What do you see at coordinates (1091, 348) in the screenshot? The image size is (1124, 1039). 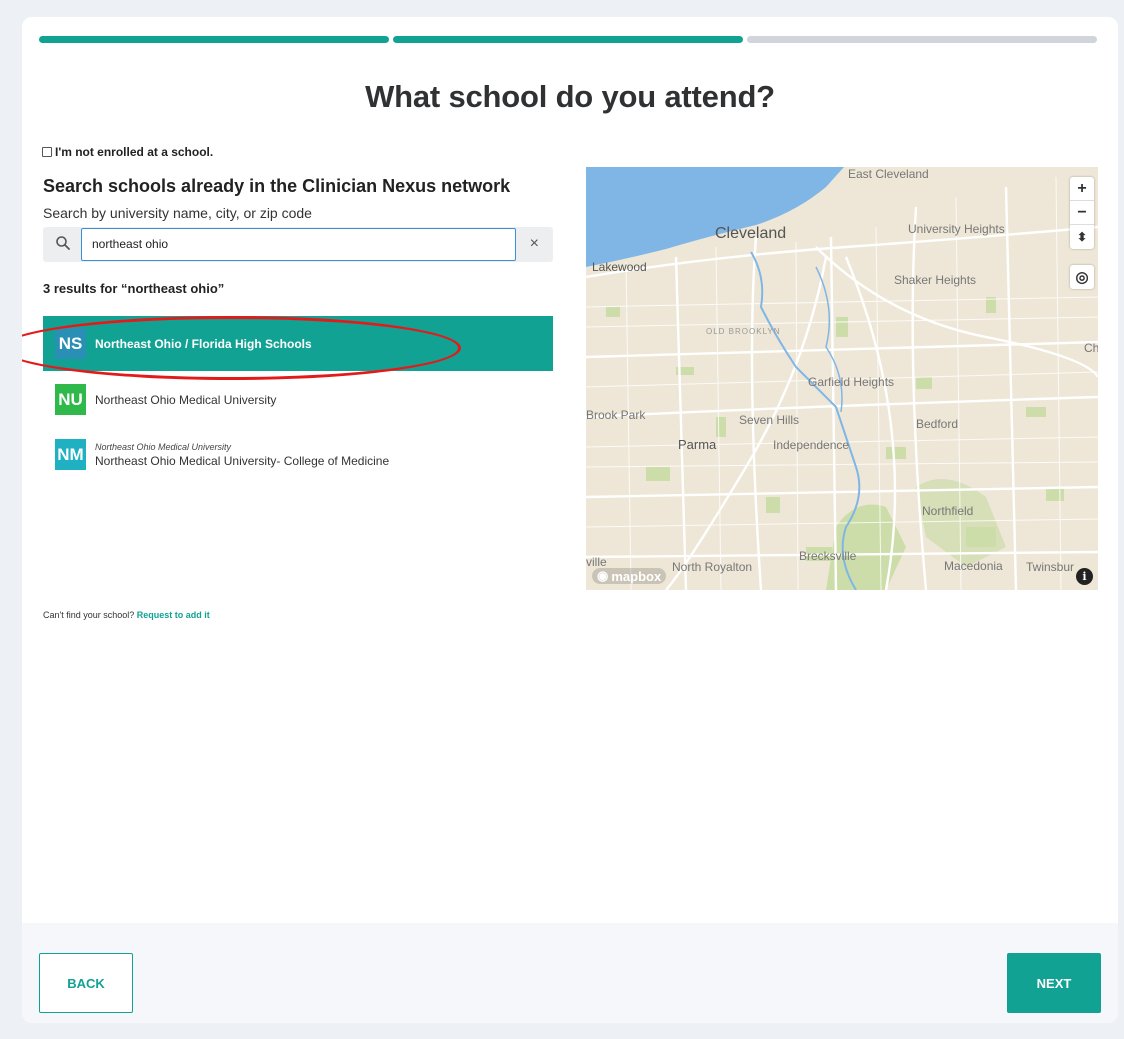 I see `map-label-edge-right: Ch` at bounding box center [1091, 348].